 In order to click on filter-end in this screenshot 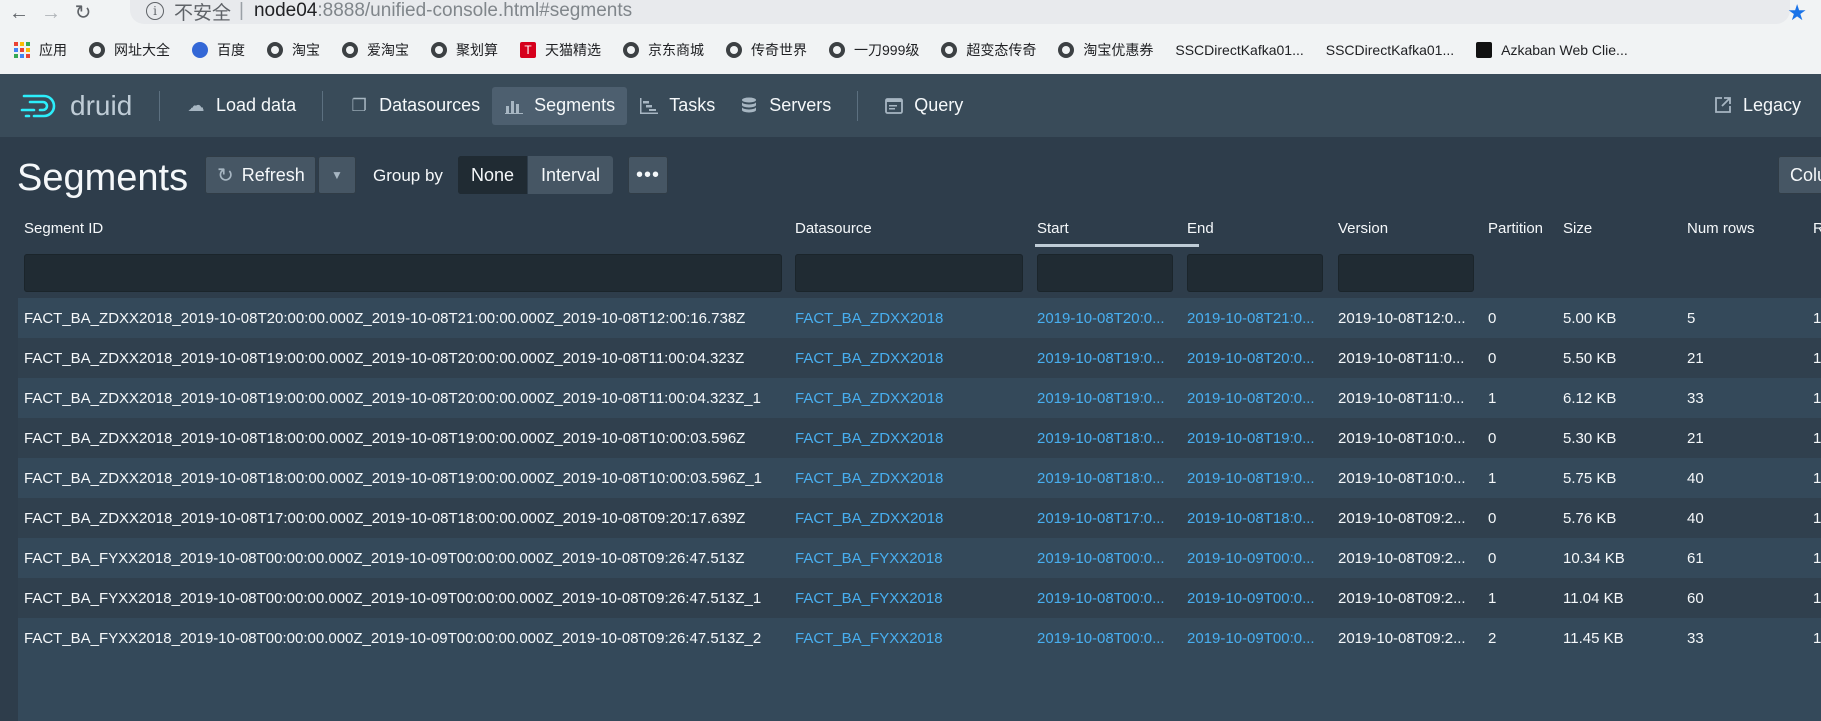, I will do `click(1255, 273)`.